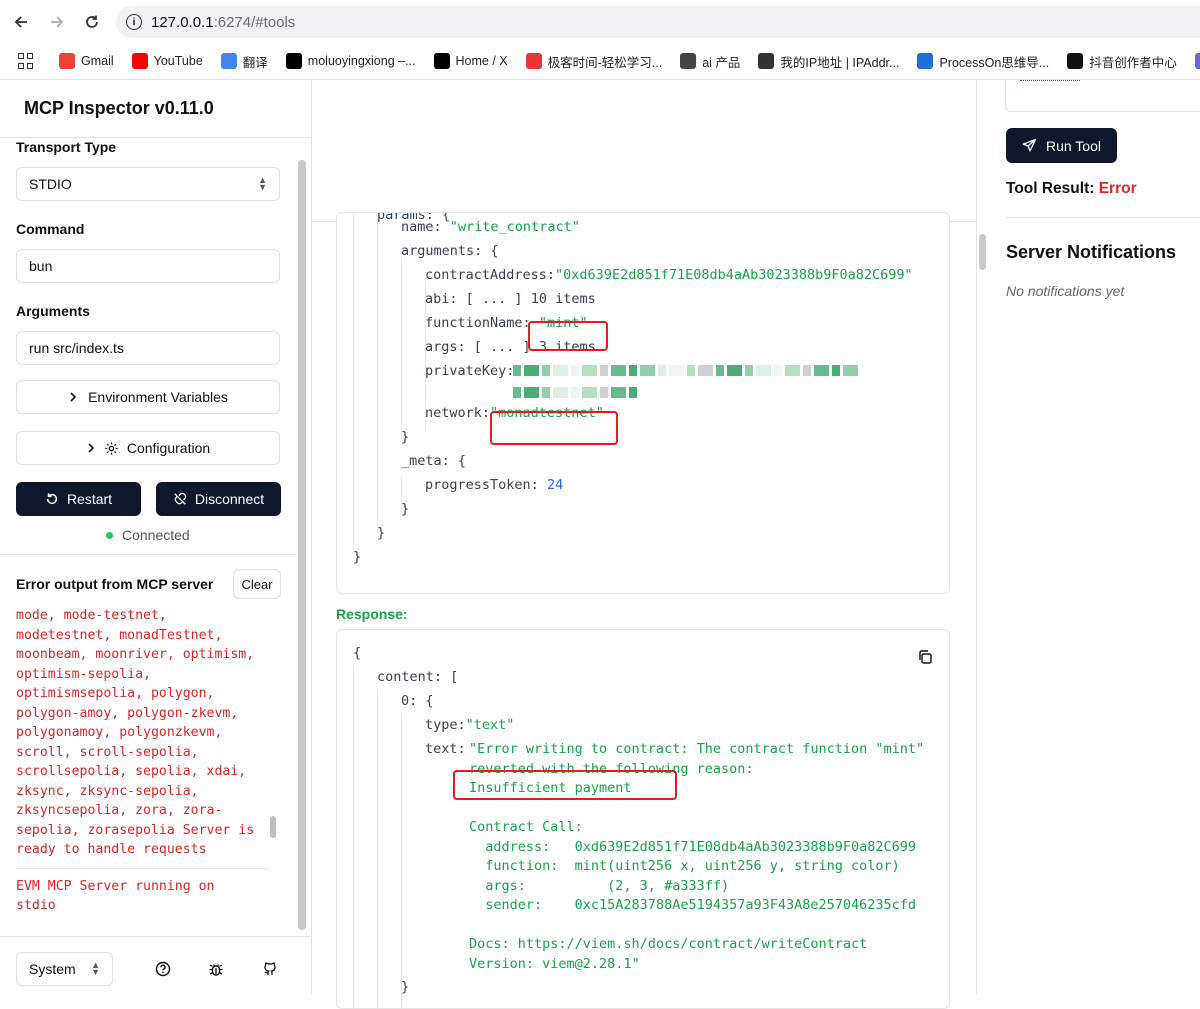  What do you see at coordinates (982, 252) in the screenshot?
I see `panel-scrollbar` at bounding box center [982, 252].